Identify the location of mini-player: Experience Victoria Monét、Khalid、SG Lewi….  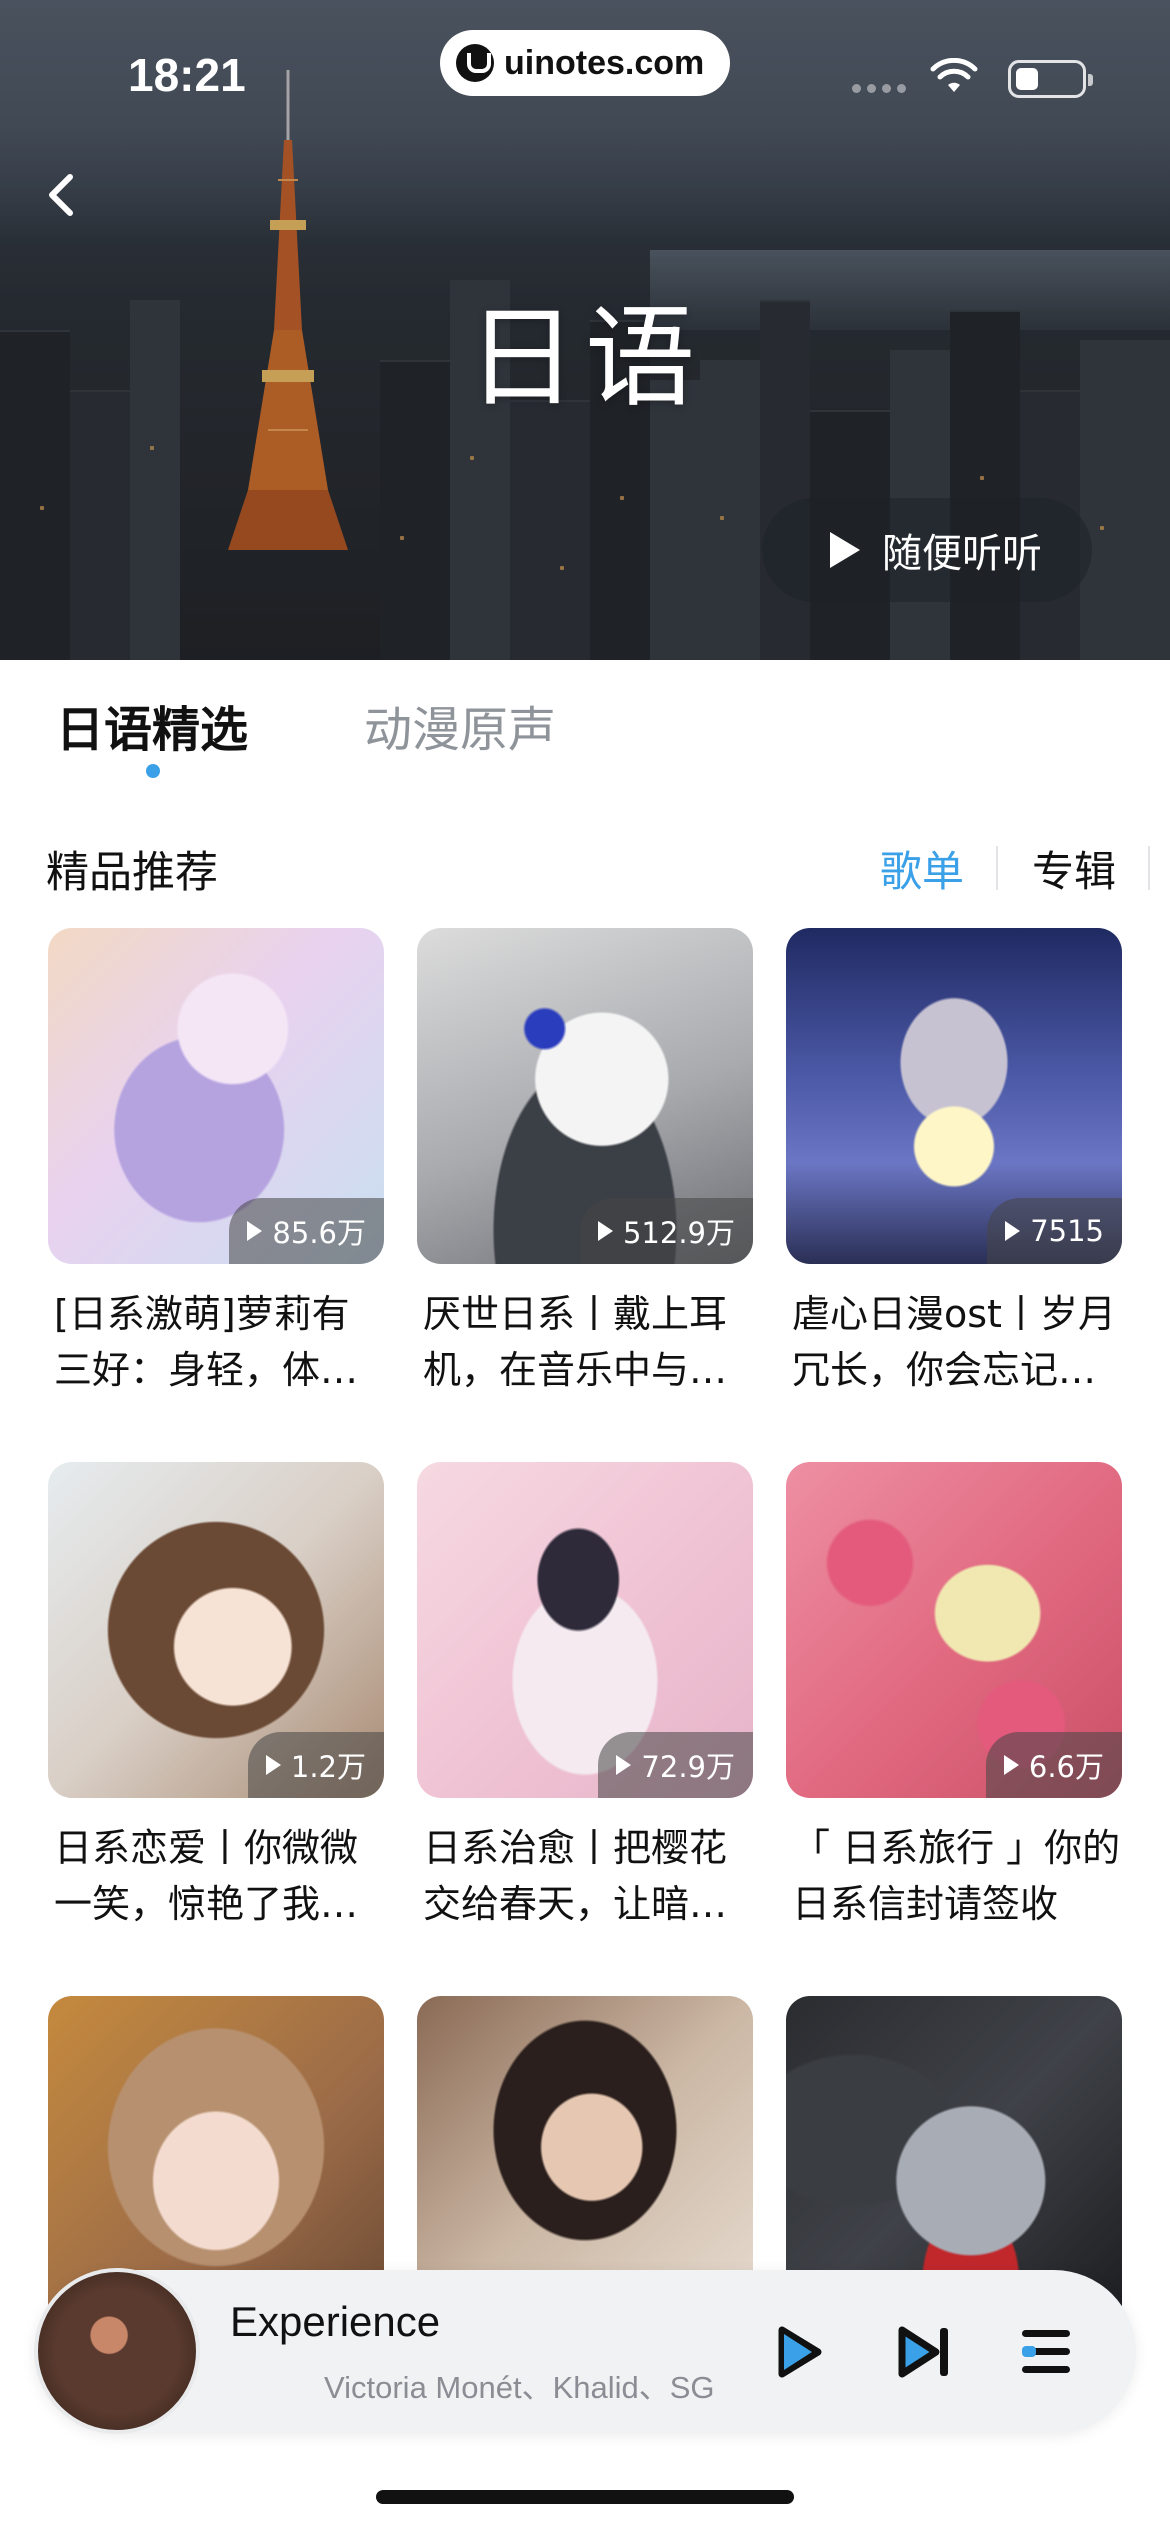
(585, 2351).